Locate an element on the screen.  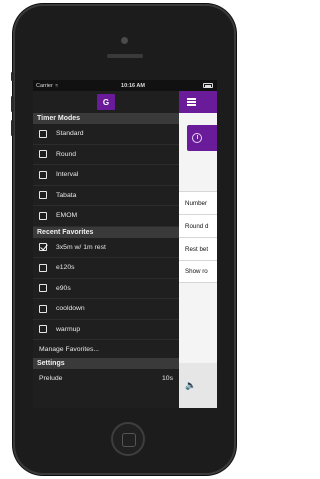
setting-prelude: Prelude 10s is located at coordinates (106, 378).